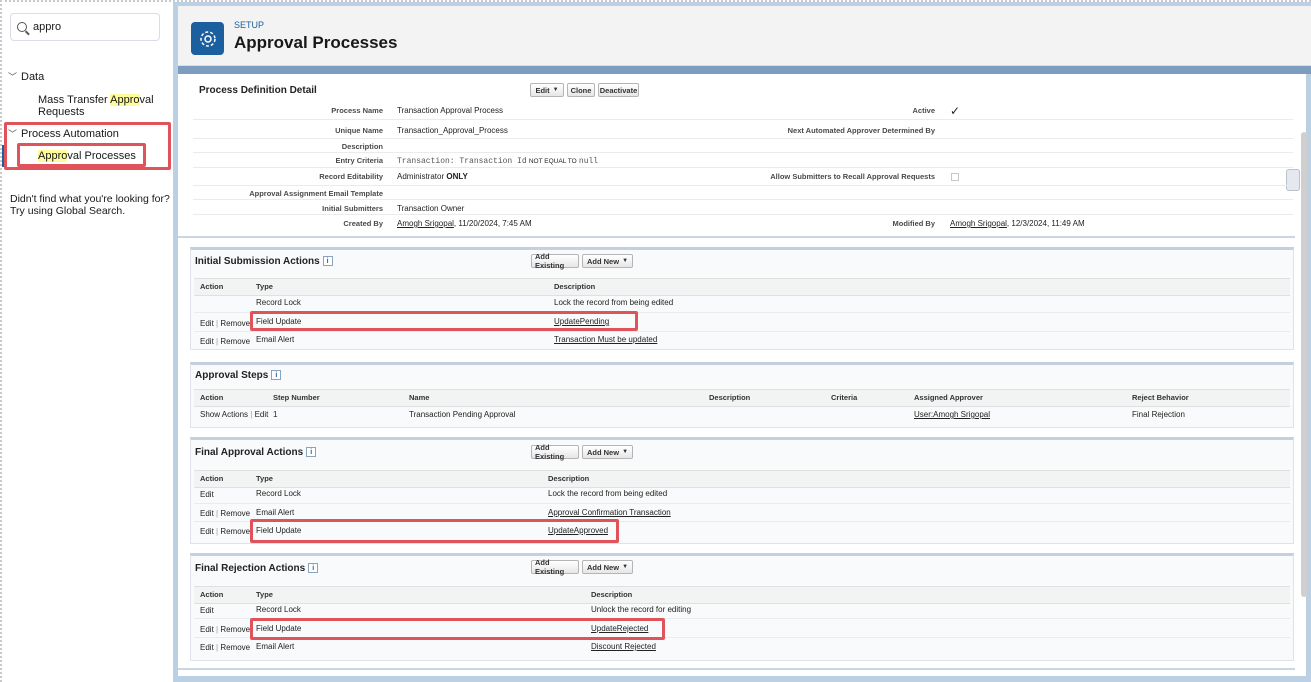  I want to click on email-alert-link: Discount Rejected, so click(623, 646).